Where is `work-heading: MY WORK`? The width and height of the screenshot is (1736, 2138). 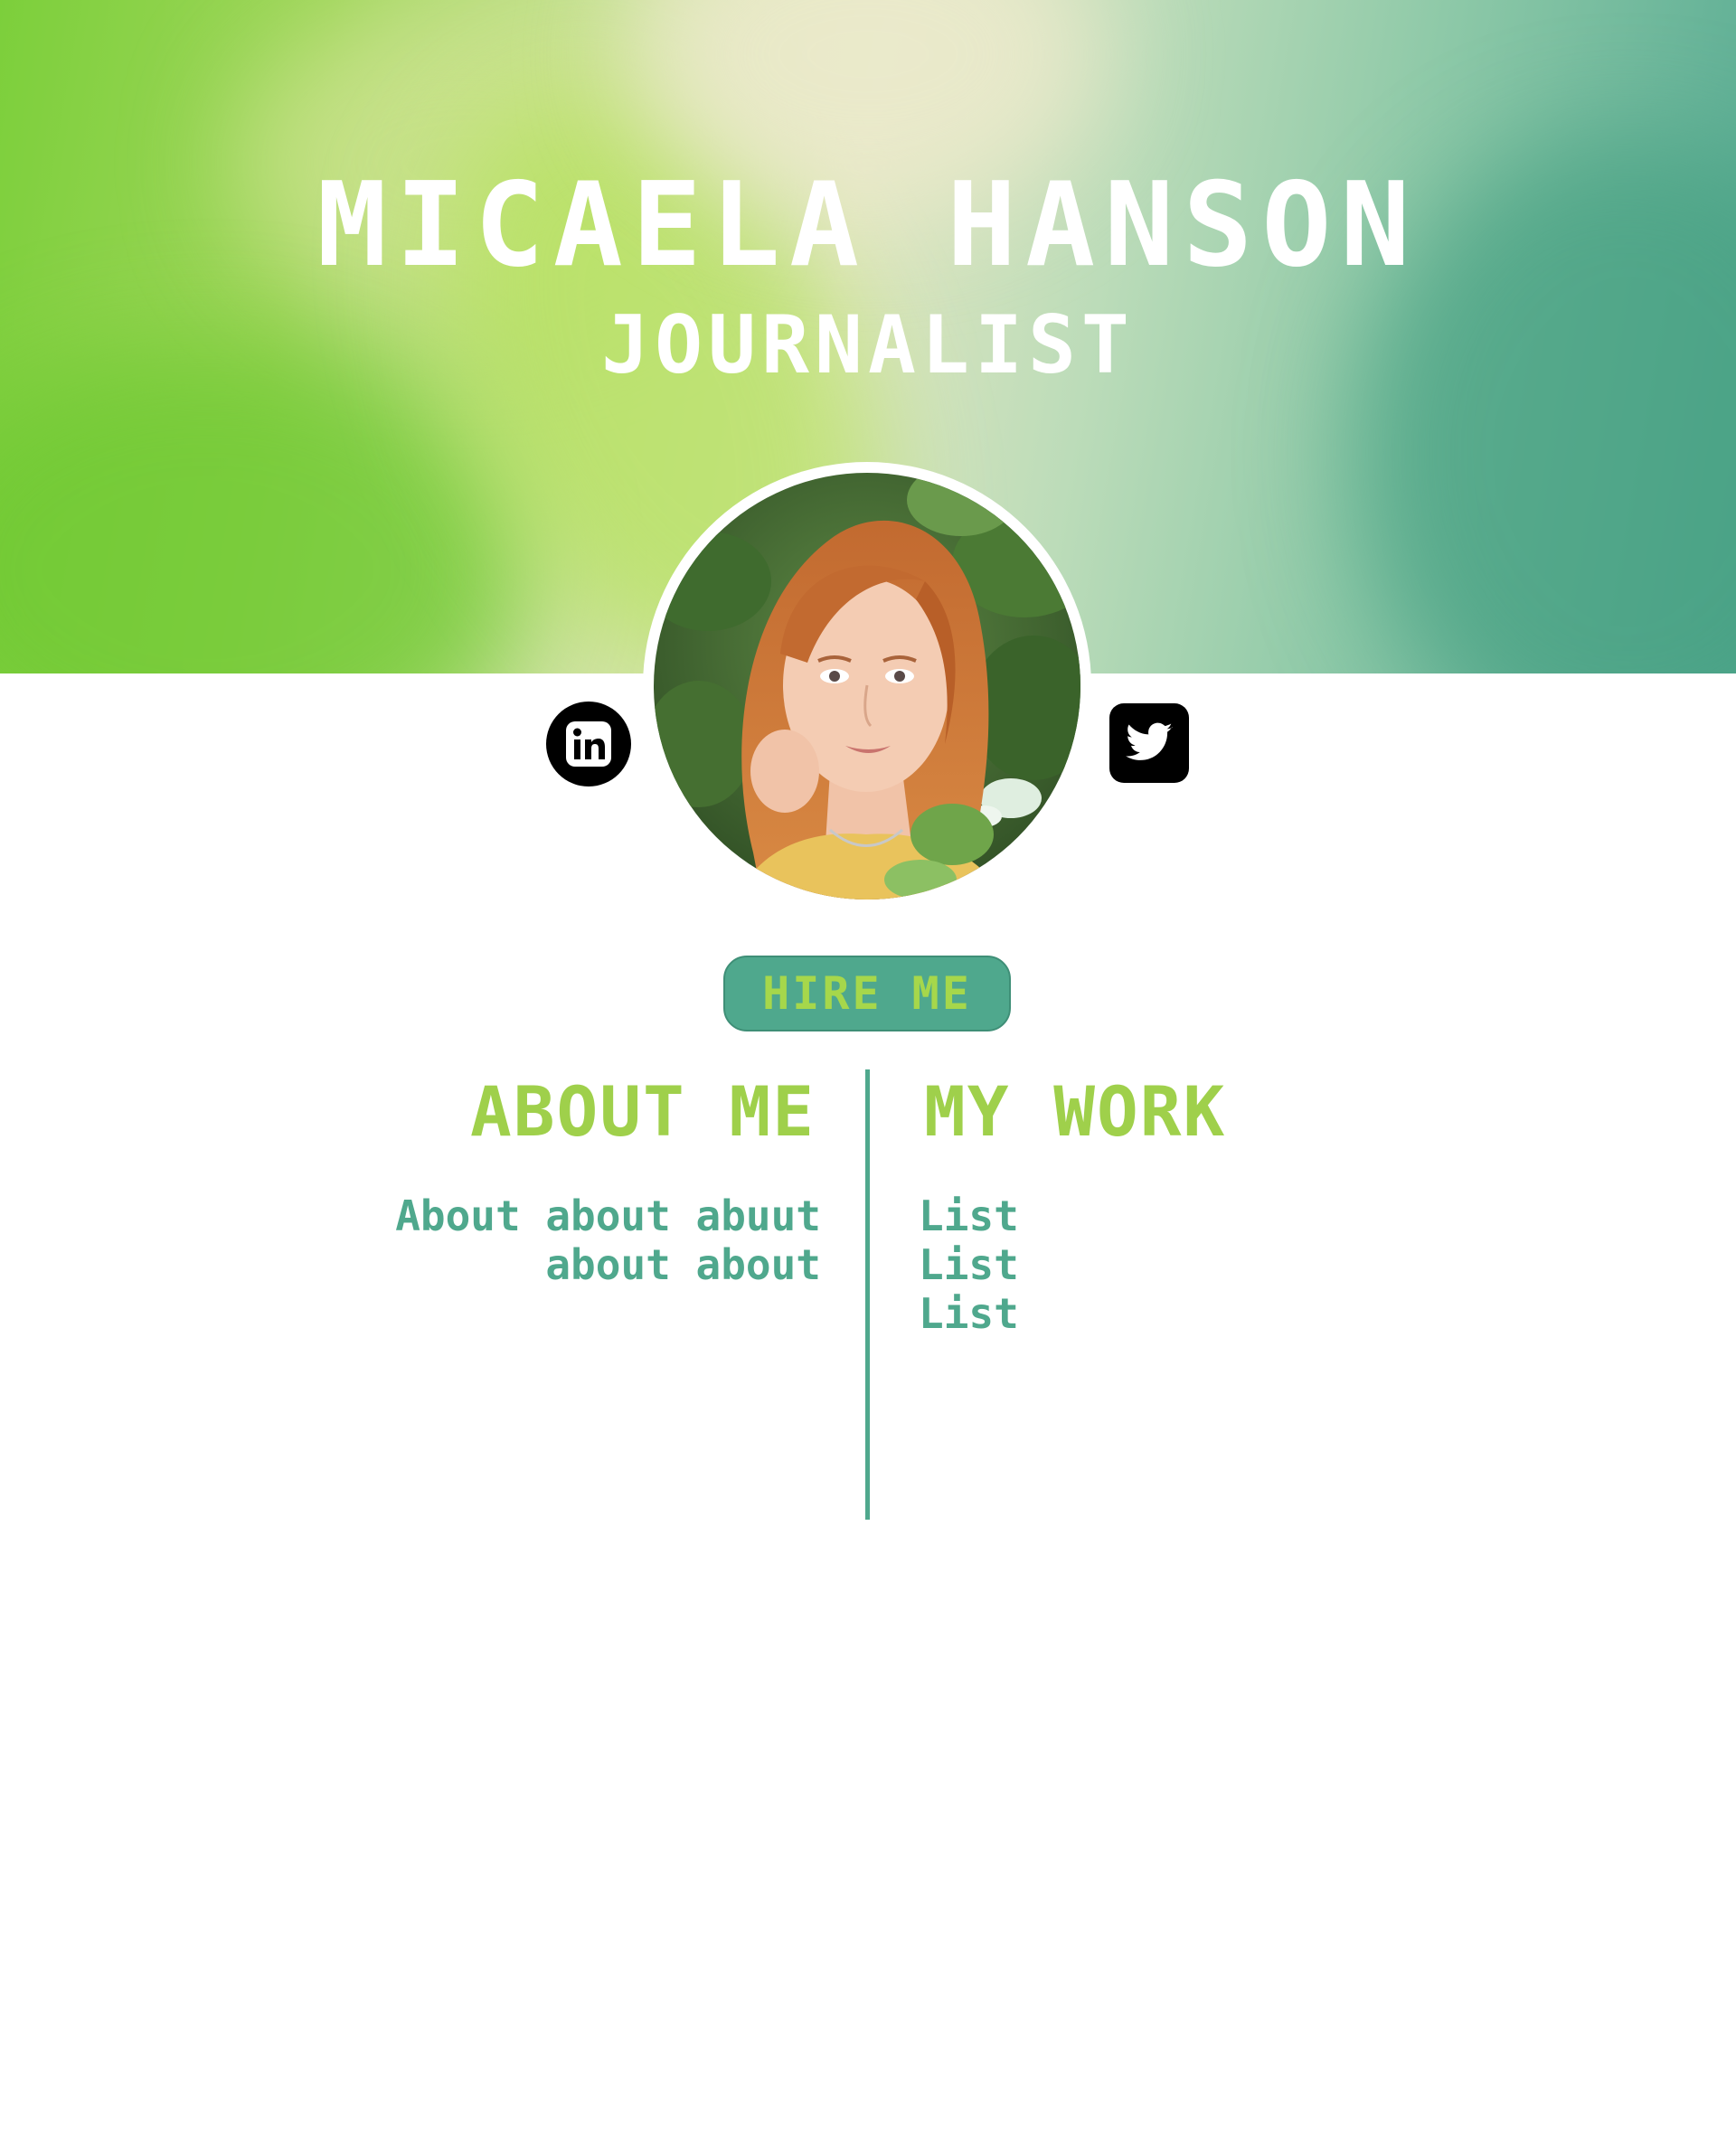
work-heading: MY WORK is located at coordinates (1075, 1112).